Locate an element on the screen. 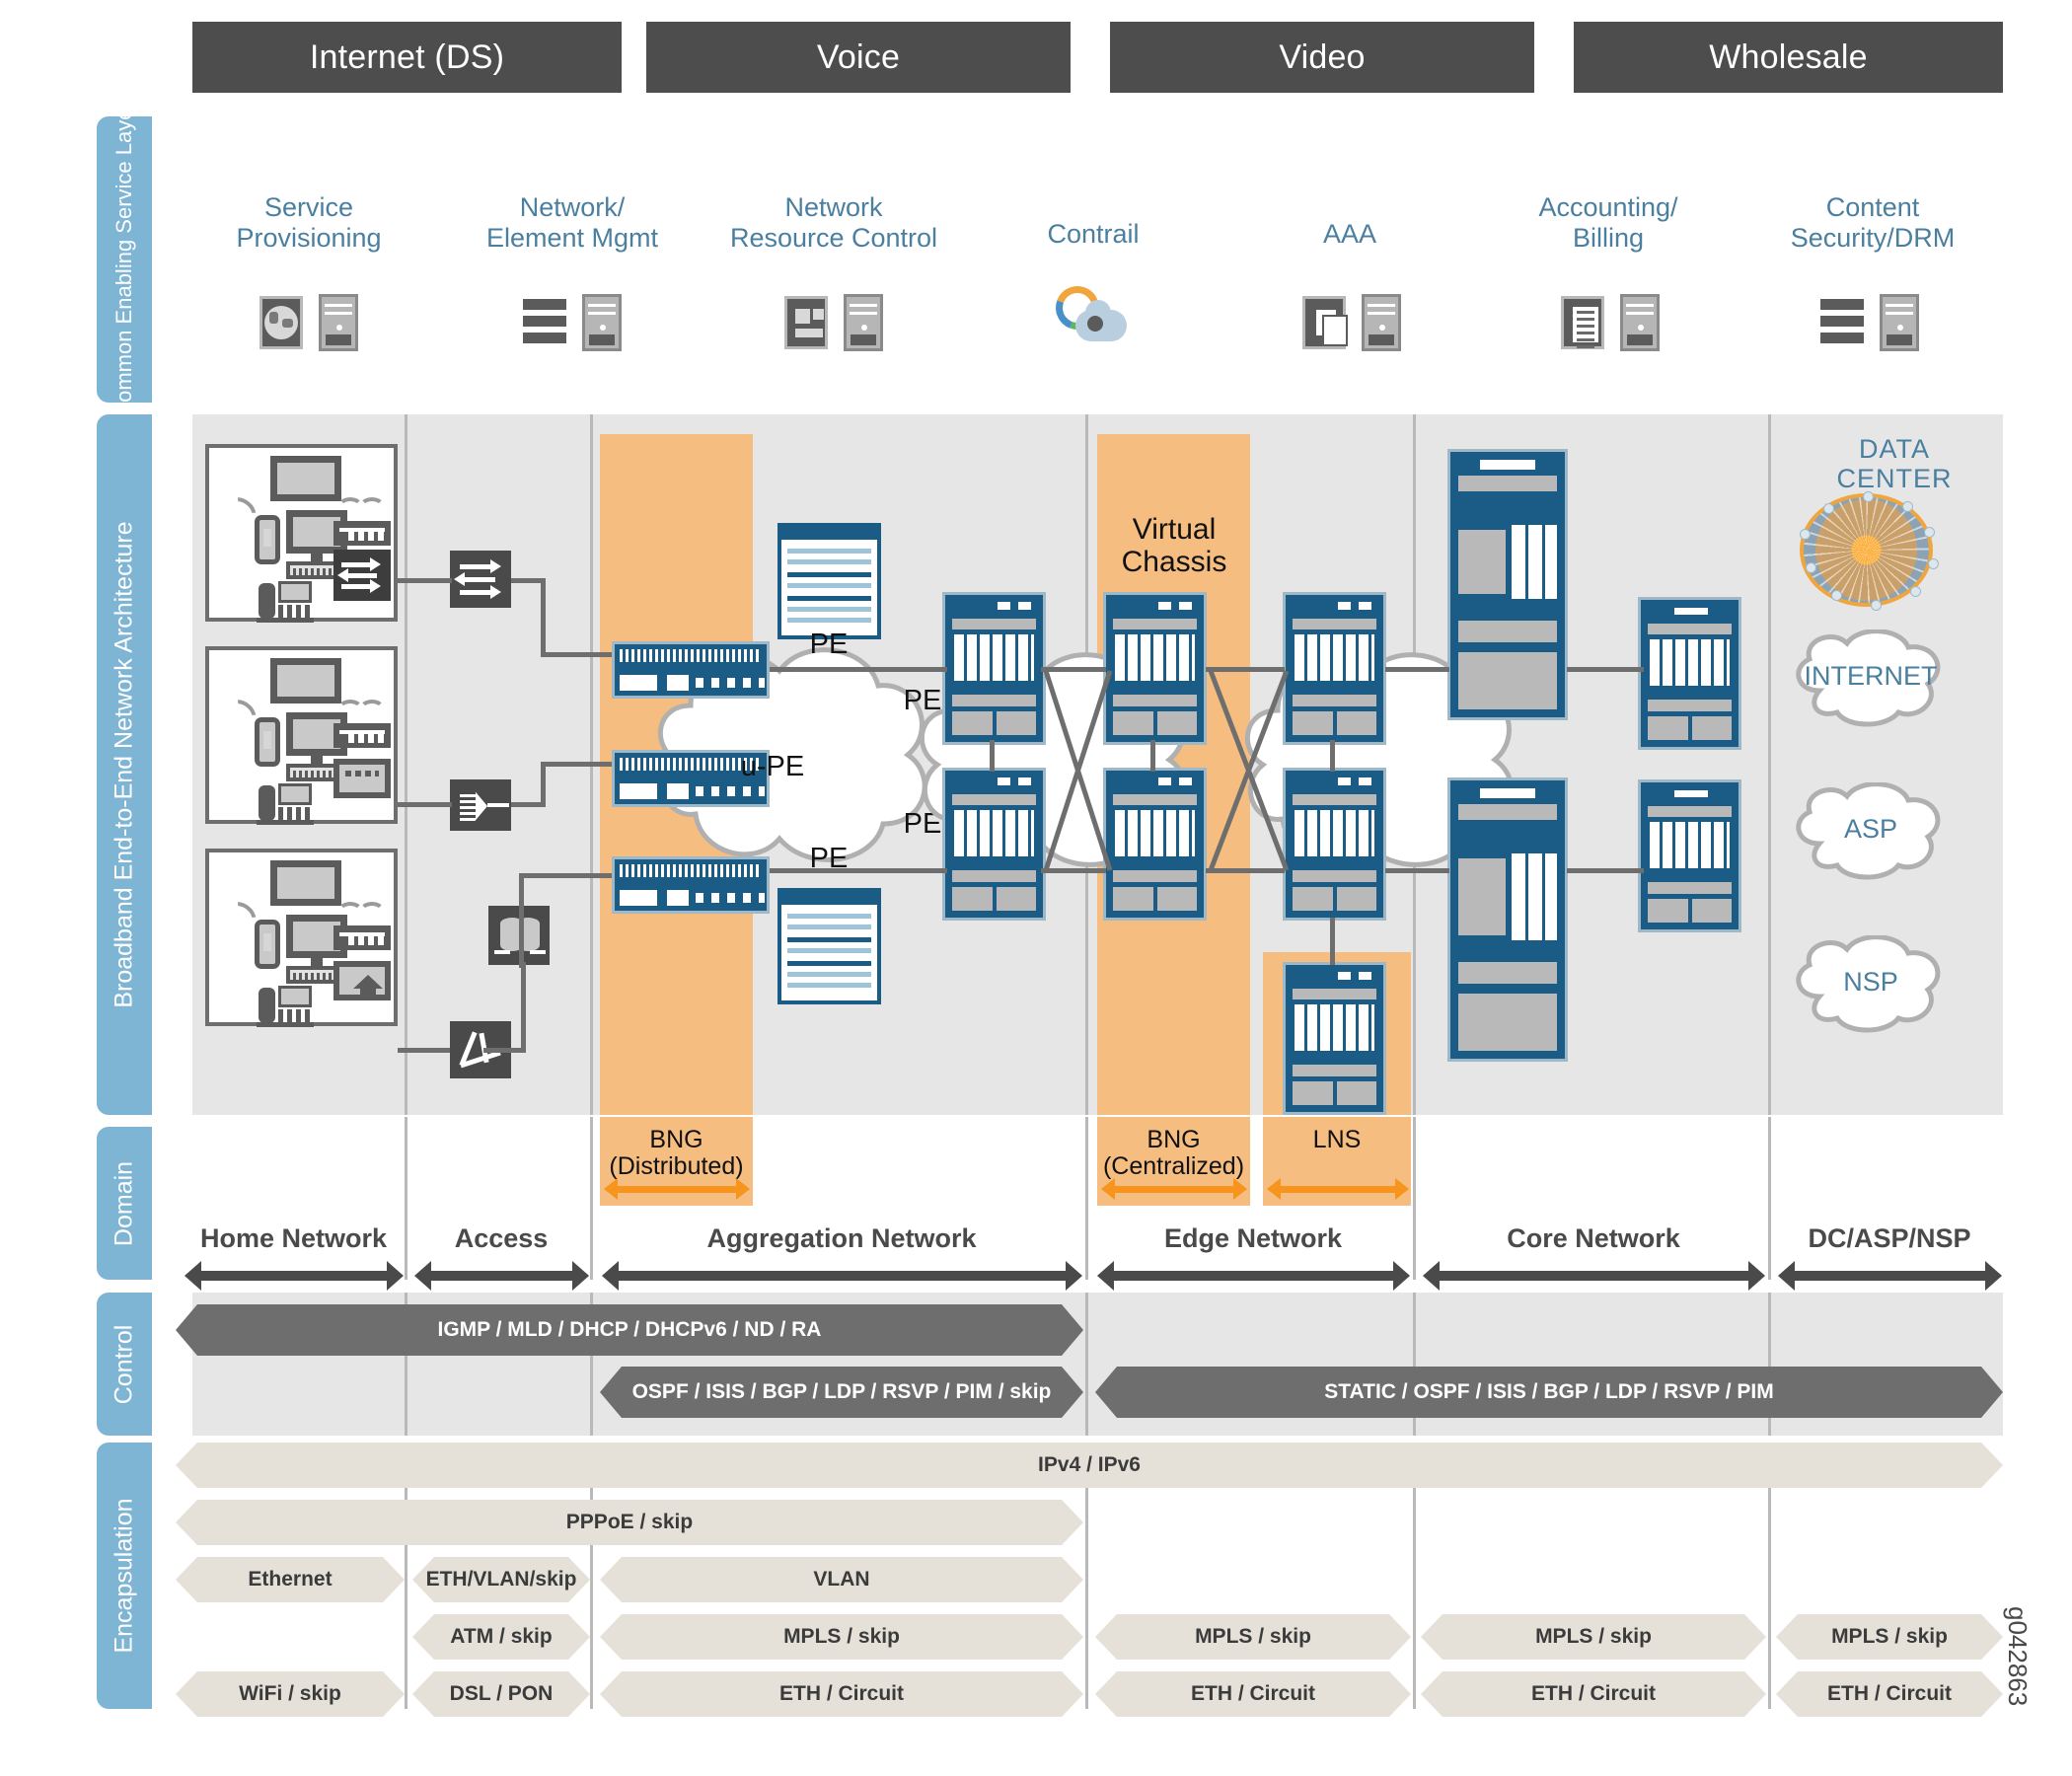 Image resolution: width=2072 pixels, height=1776 pixels. row-label-text: Encapsulation is located at coordinates (124, 1576).